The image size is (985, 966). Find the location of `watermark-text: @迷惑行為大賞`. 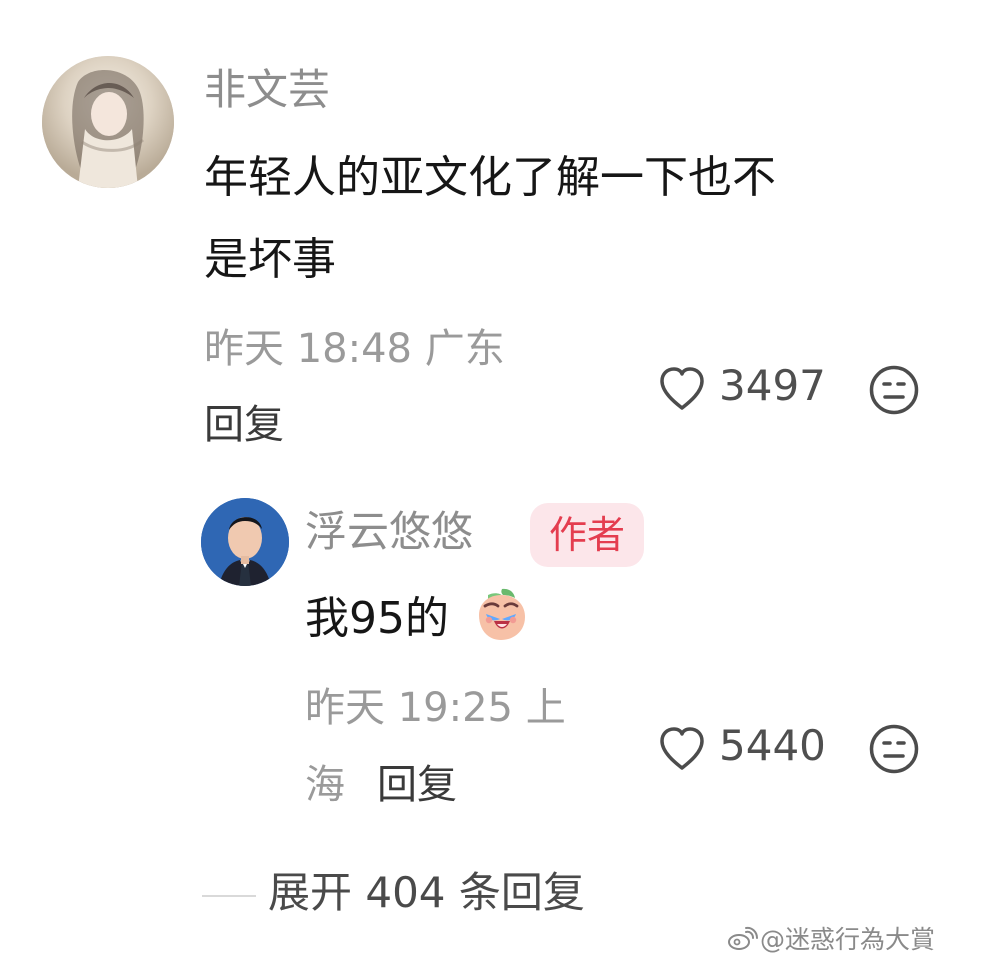

watermark-text: @迷惑行為大賞 is located at coordinates (848, 939).